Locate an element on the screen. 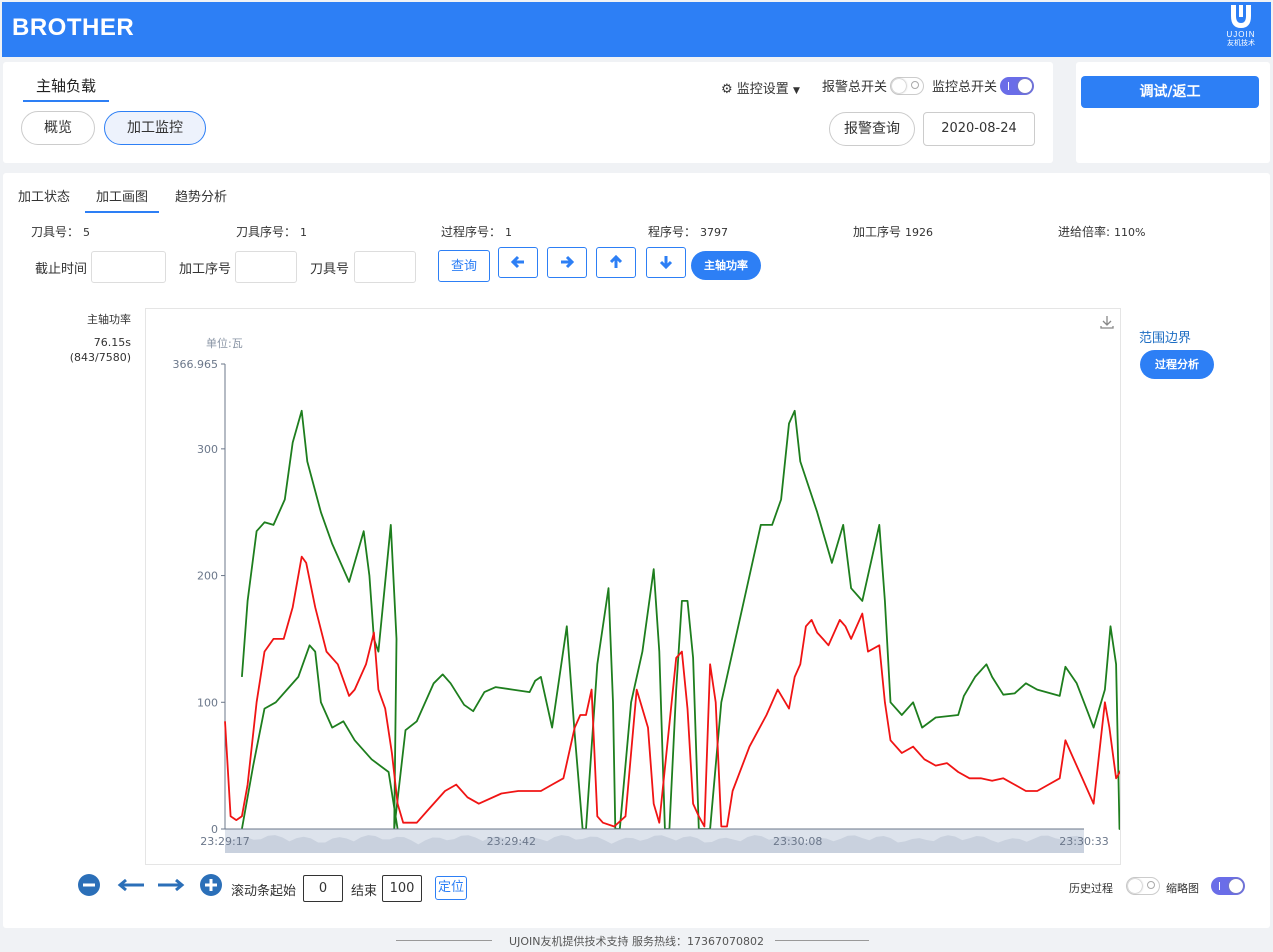  y-axis: 366.9653002001000 is located at coordinates (199, 597).